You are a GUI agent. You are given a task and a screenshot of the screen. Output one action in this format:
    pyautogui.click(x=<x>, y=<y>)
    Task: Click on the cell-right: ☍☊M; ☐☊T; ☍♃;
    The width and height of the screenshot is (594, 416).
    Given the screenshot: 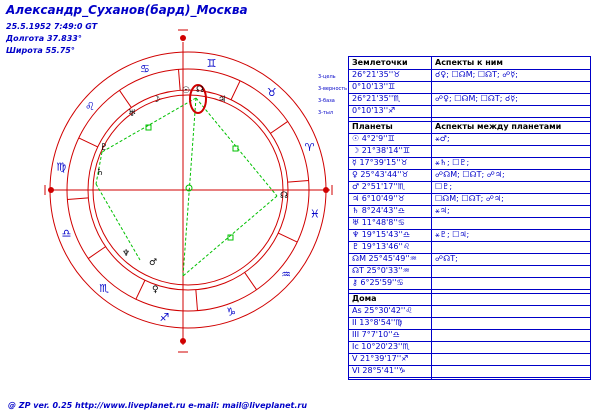 What is the action you would take?
    pyautogui.click(x=470, y=174)
    